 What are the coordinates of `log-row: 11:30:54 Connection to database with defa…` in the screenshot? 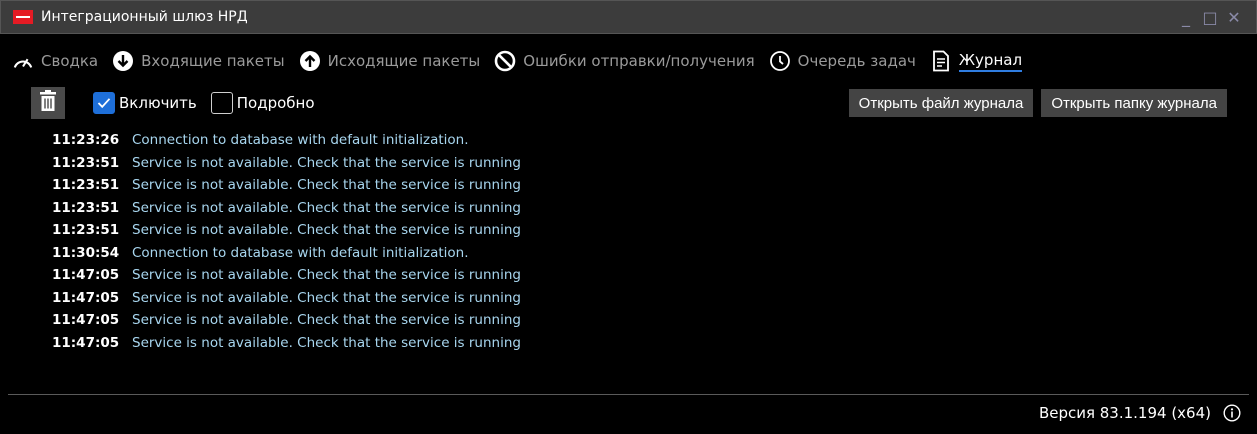 It's located at (402, 253).